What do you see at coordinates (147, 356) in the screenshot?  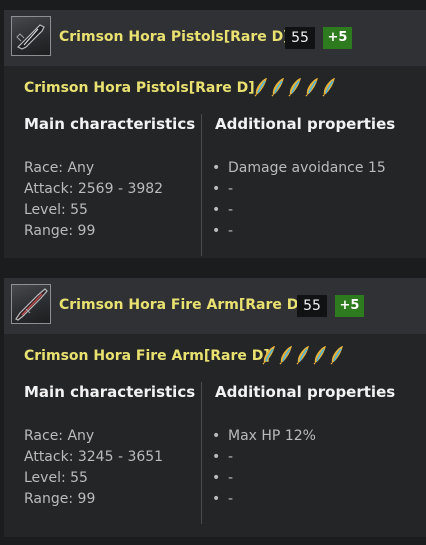 I see `tooltip-title: Crimson Hora Fire Arm[Rare D]` at bounding box center [147, 356].